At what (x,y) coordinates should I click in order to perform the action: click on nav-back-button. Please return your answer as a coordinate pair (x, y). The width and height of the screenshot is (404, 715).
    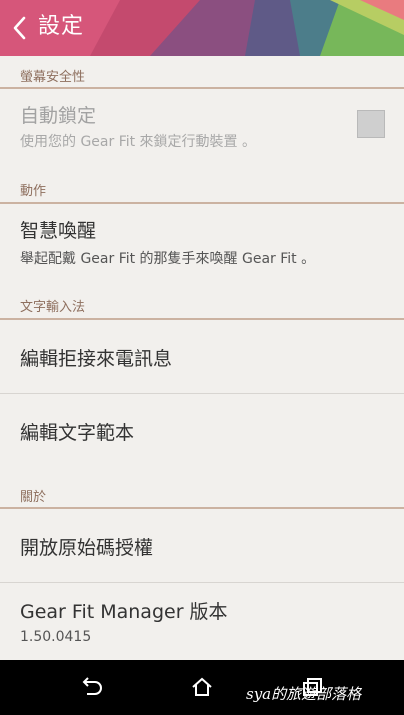
    Looking at the image, I should click on (91, 687).